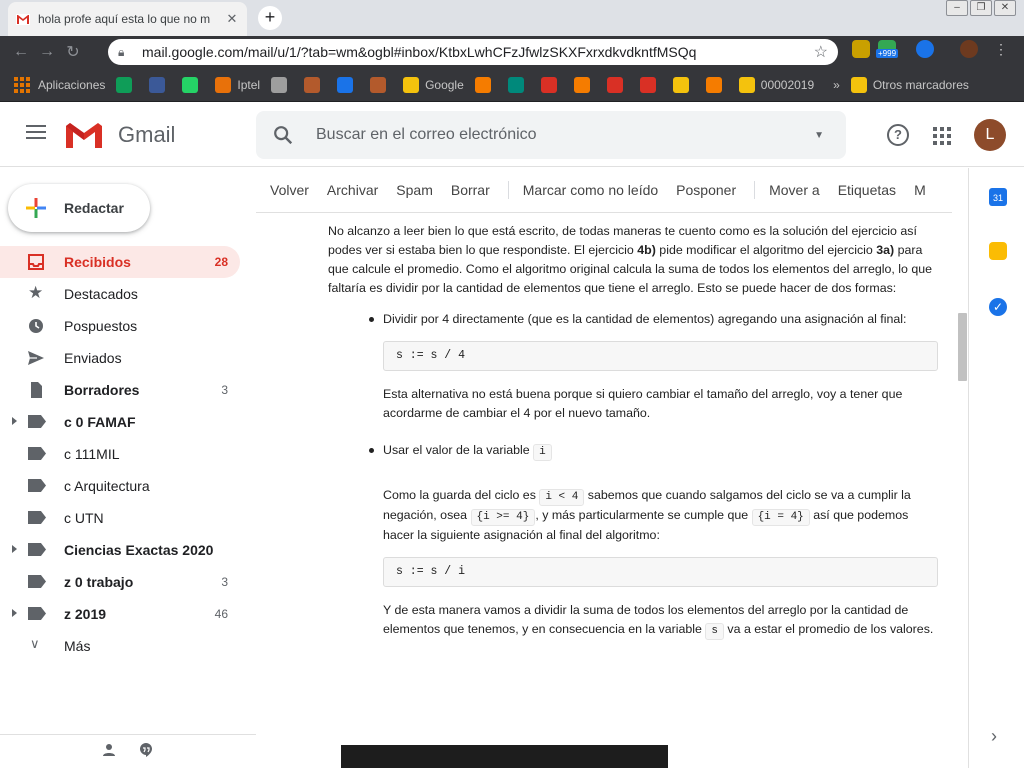  Describe the element at coordinates (542, 452) in the screenshot. I see `inline-code: i` at that location.